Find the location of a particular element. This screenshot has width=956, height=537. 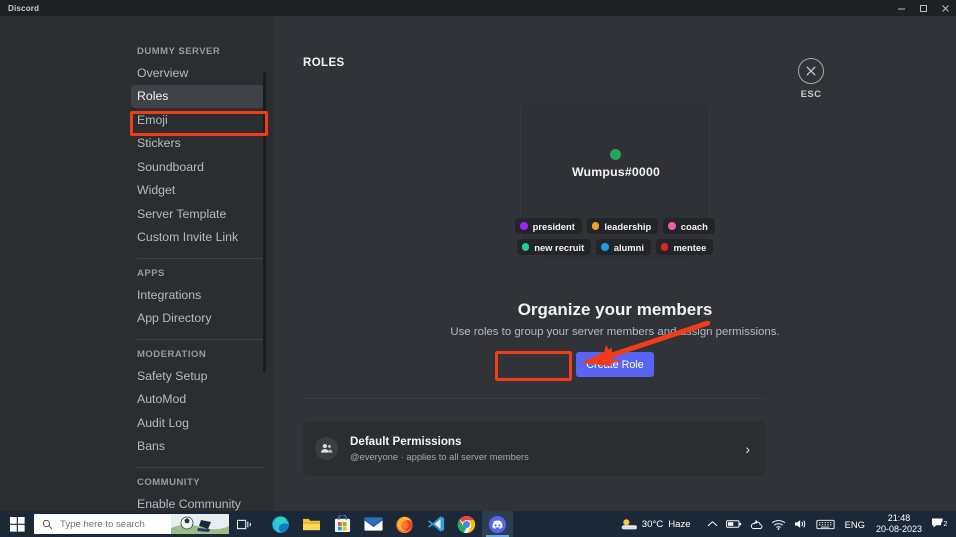

sidebar-item-app-directory: App Directory is located at coordinates (197, 319).